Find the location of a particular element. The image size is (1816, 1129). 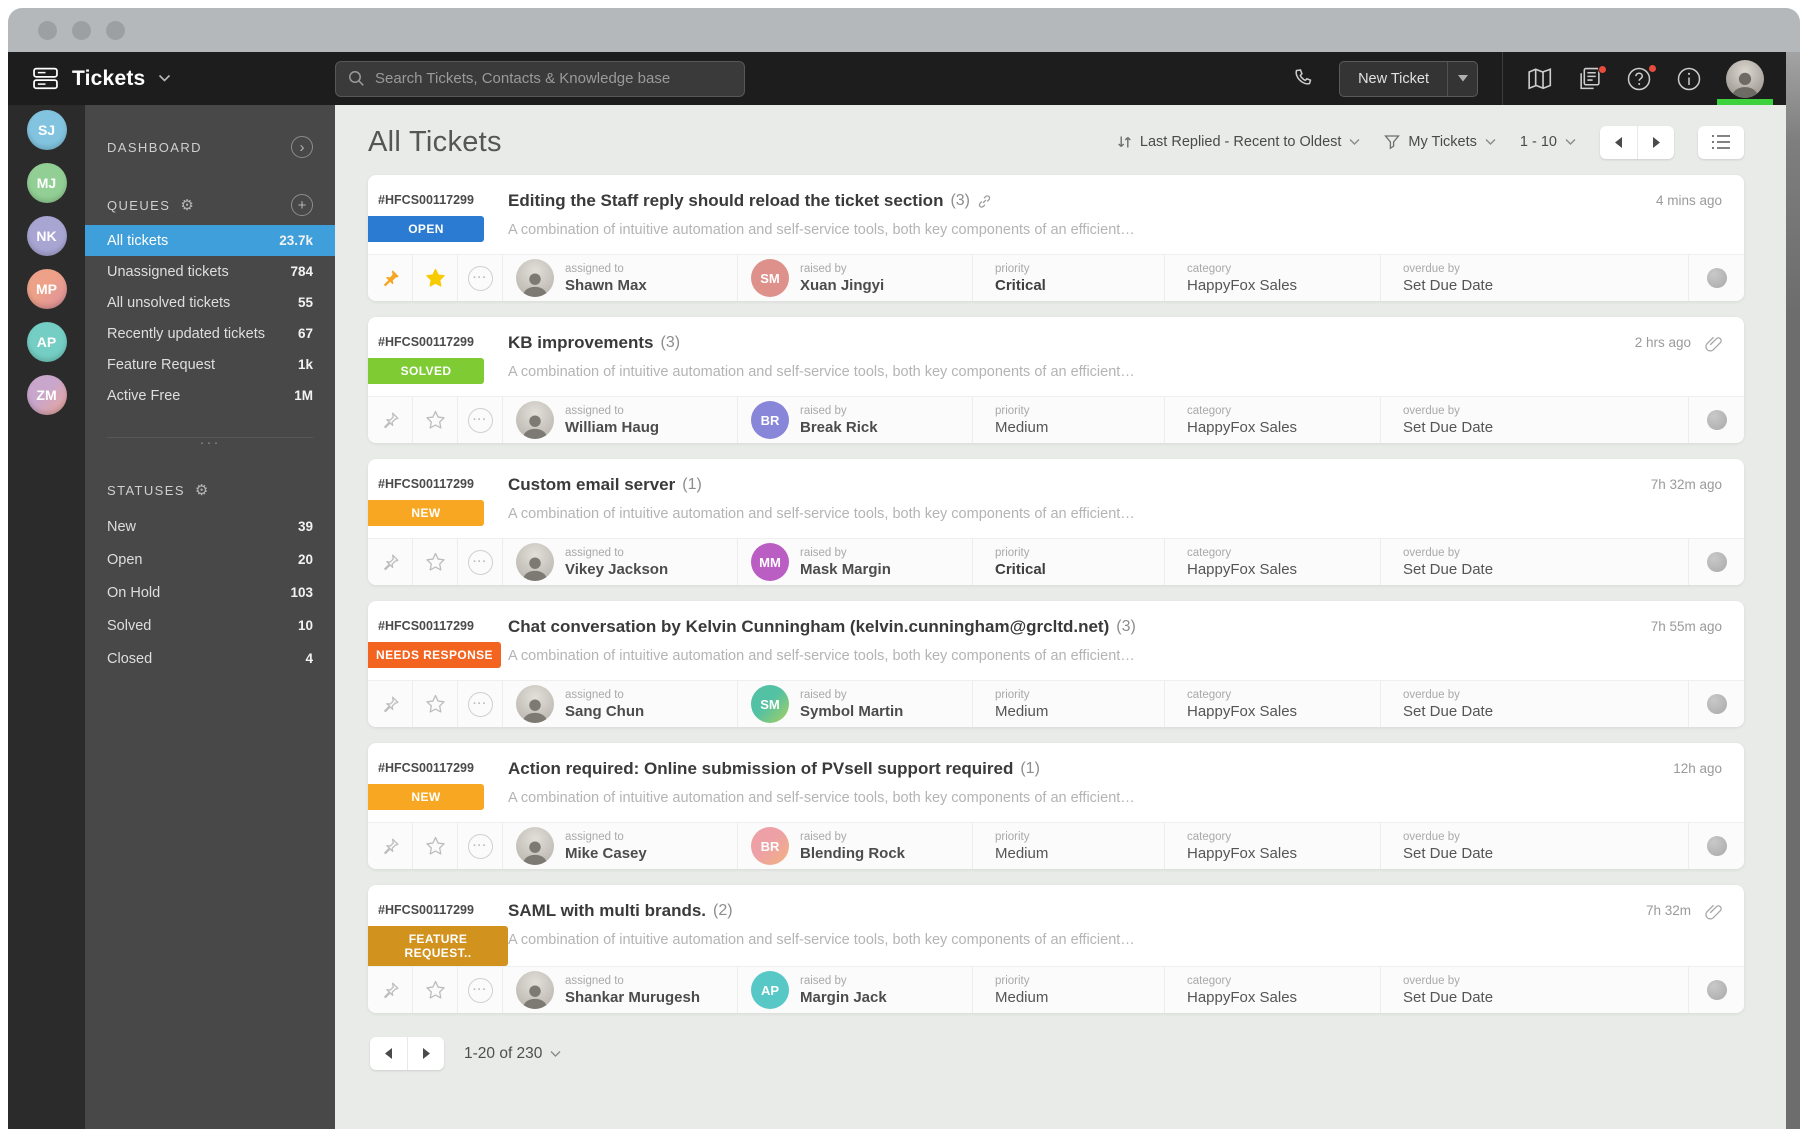

list-view-toggle-button is located at coordinates (1721, 142).